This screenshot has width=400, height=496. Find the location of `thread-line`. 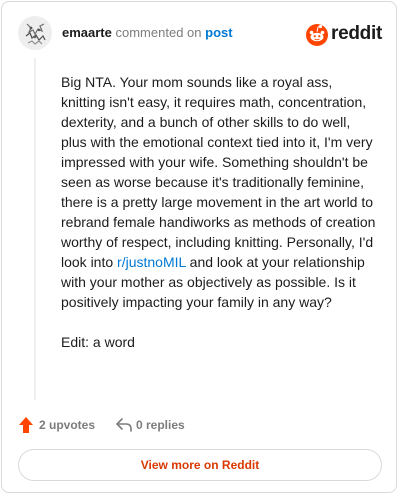

thread-line is located at coordinates (35, 229).